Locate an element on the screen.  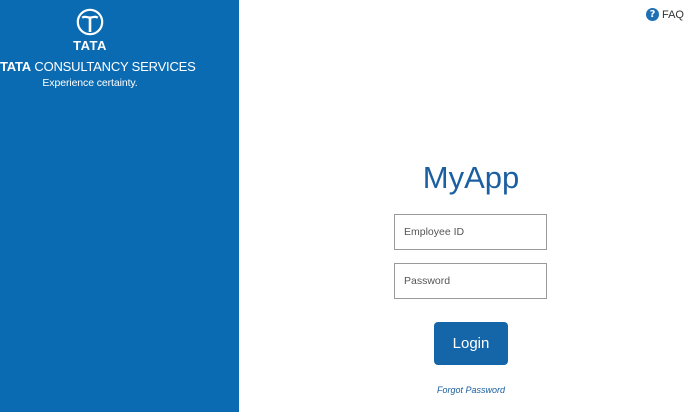
password-field is located at coordinates (470, 281).